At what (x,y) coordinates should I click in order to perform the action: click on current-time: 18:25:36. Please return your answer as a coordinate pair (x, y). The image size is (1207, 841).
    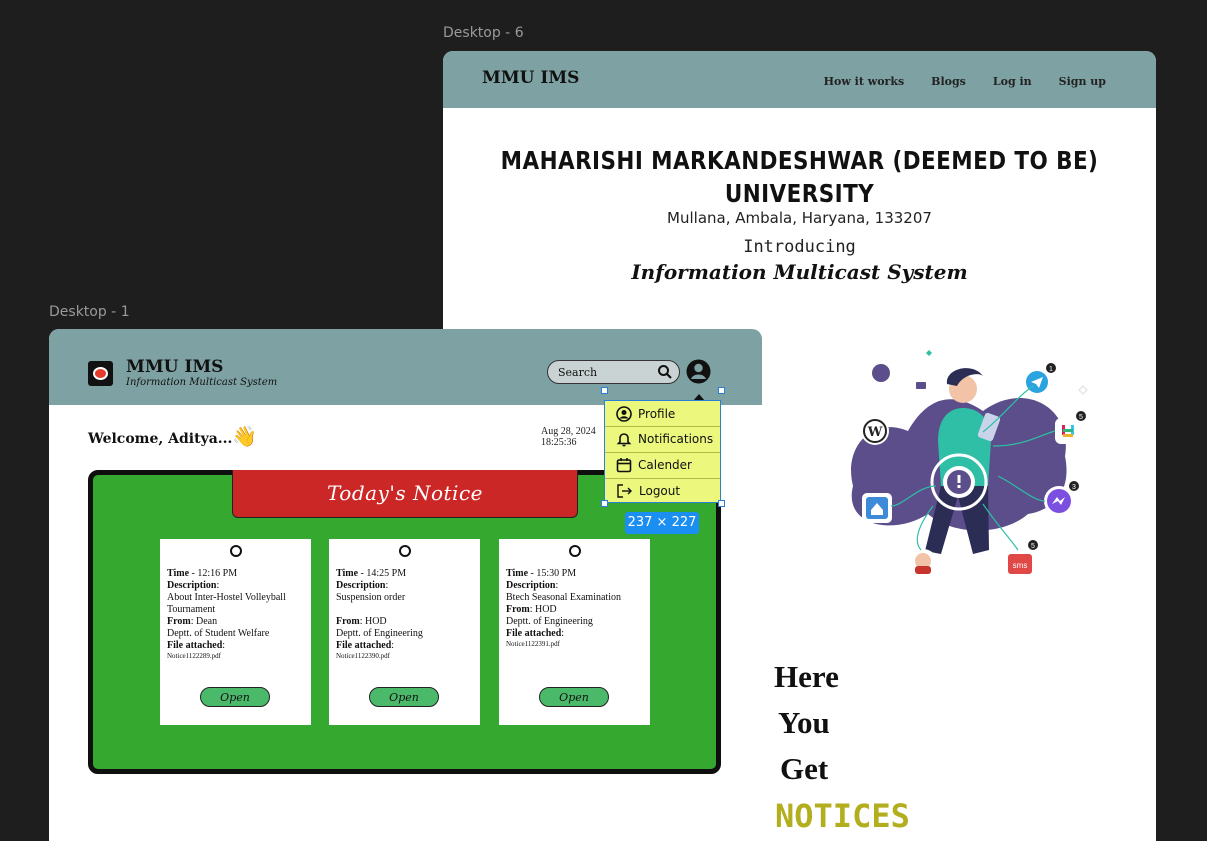
    Looking at the image, I should click on (559, 442).